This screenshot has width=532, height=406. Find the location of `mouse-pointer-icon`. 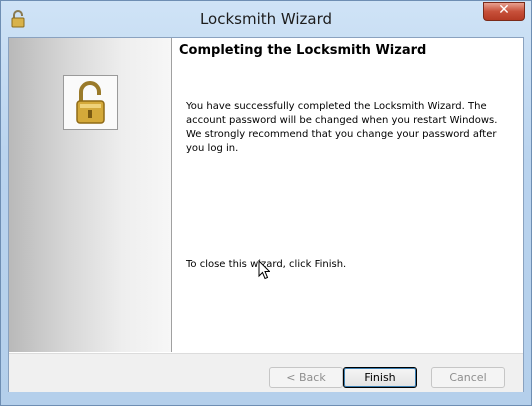

mouse-pointer-icon is located at coordinates (264, 270).